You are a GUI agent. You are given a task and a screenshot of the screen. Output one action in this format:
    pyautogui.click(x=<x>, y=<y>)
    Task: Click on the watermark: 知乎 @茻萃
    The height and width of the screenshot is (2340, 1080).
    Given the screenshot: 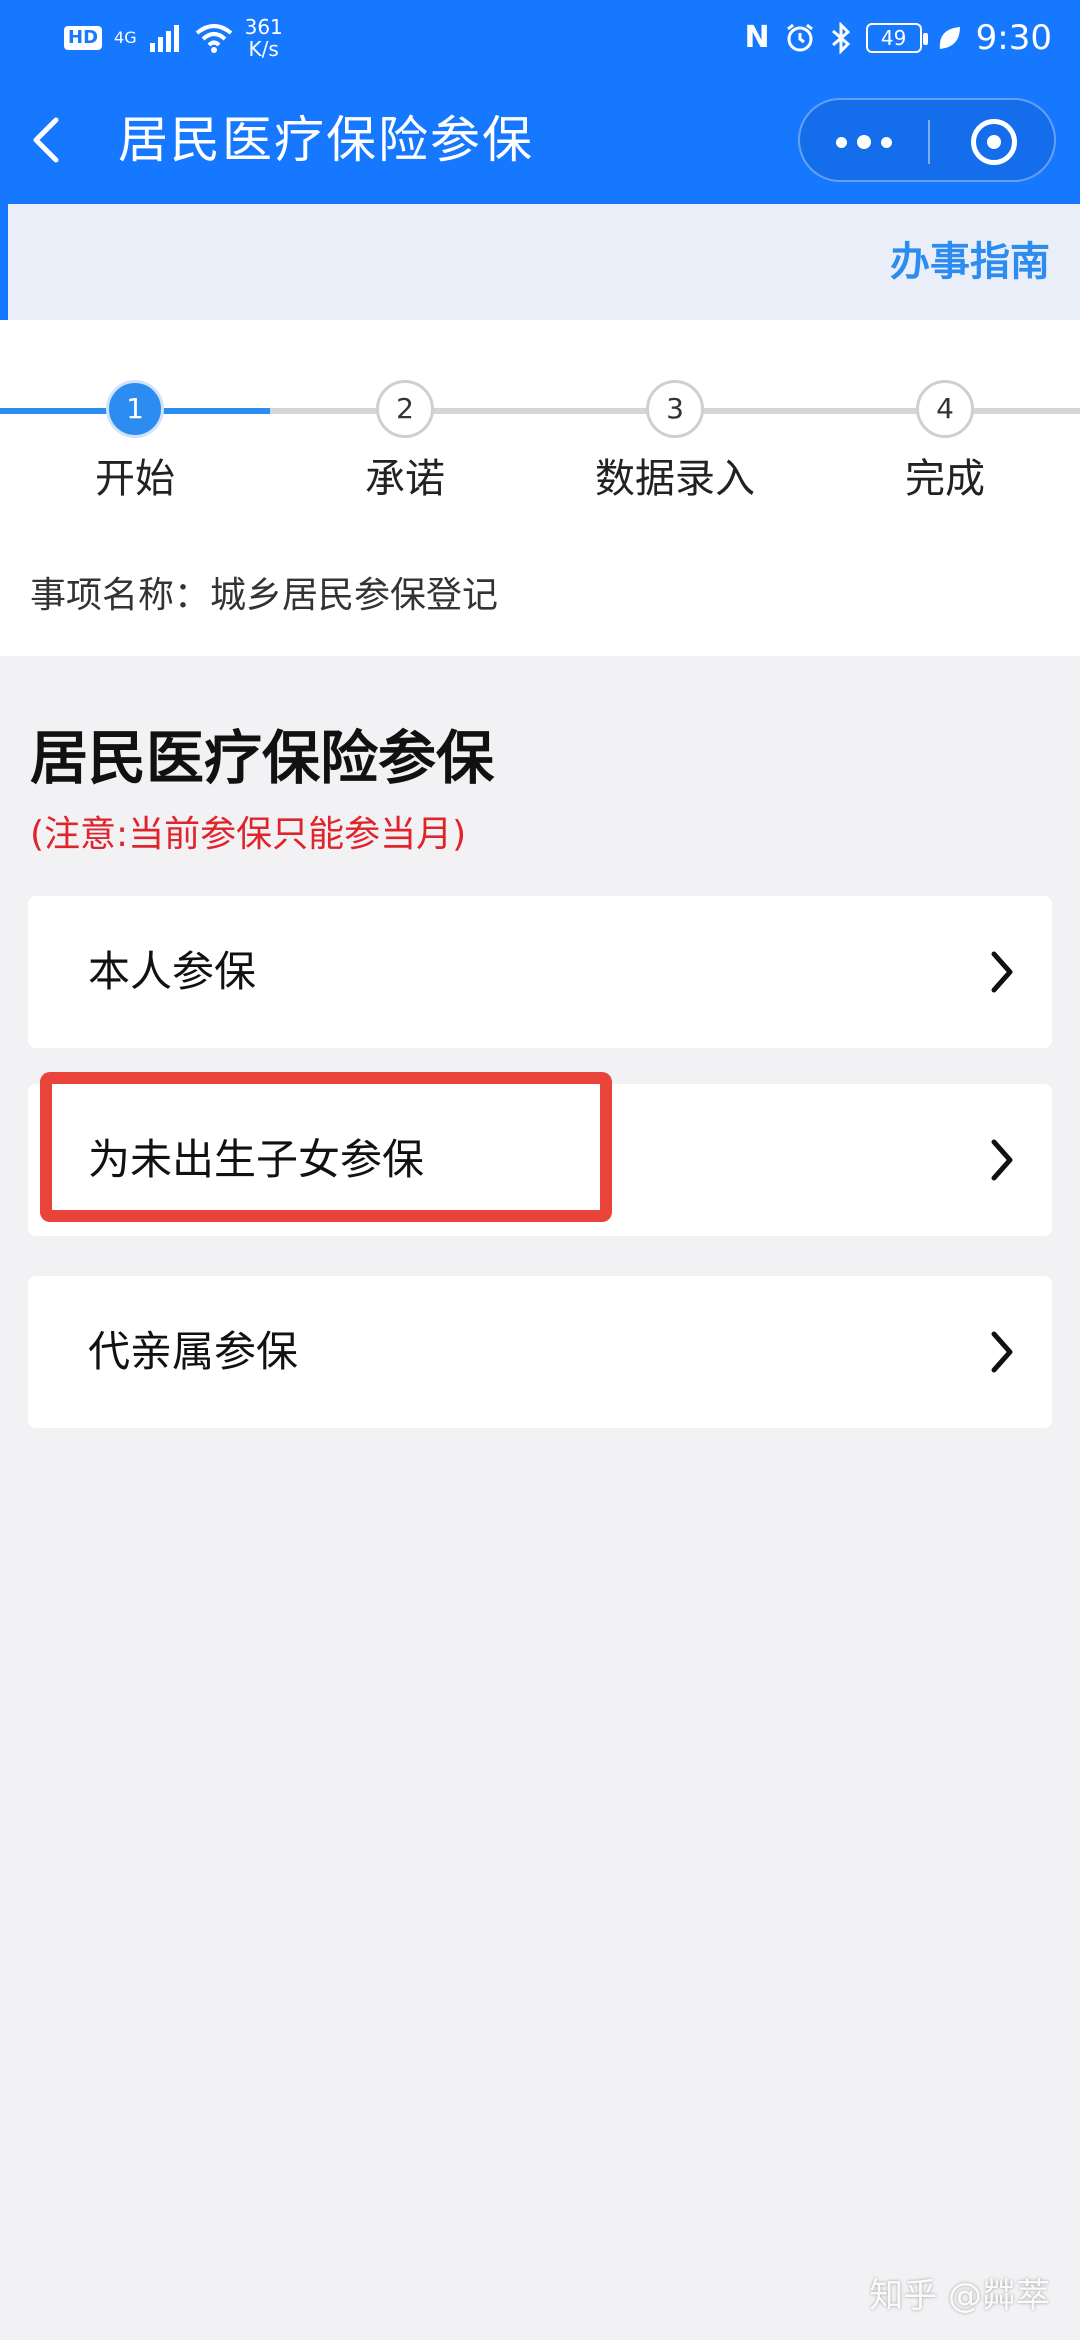 What is the action you would take?
    pyautogui.click(x=959, y=2296)
    